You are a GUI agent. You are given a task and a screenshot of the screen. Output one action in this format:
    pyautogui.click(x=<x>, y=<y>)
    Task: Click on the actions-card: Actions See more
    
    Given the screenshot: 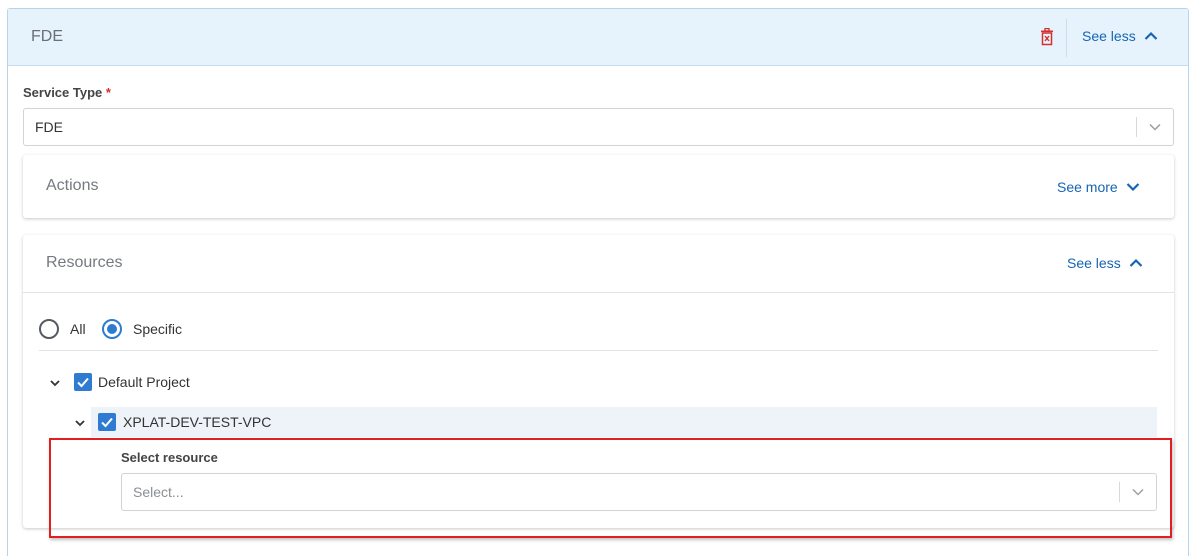 What is the action you would take?
    pyautogui.click(x=598, y=186)
    